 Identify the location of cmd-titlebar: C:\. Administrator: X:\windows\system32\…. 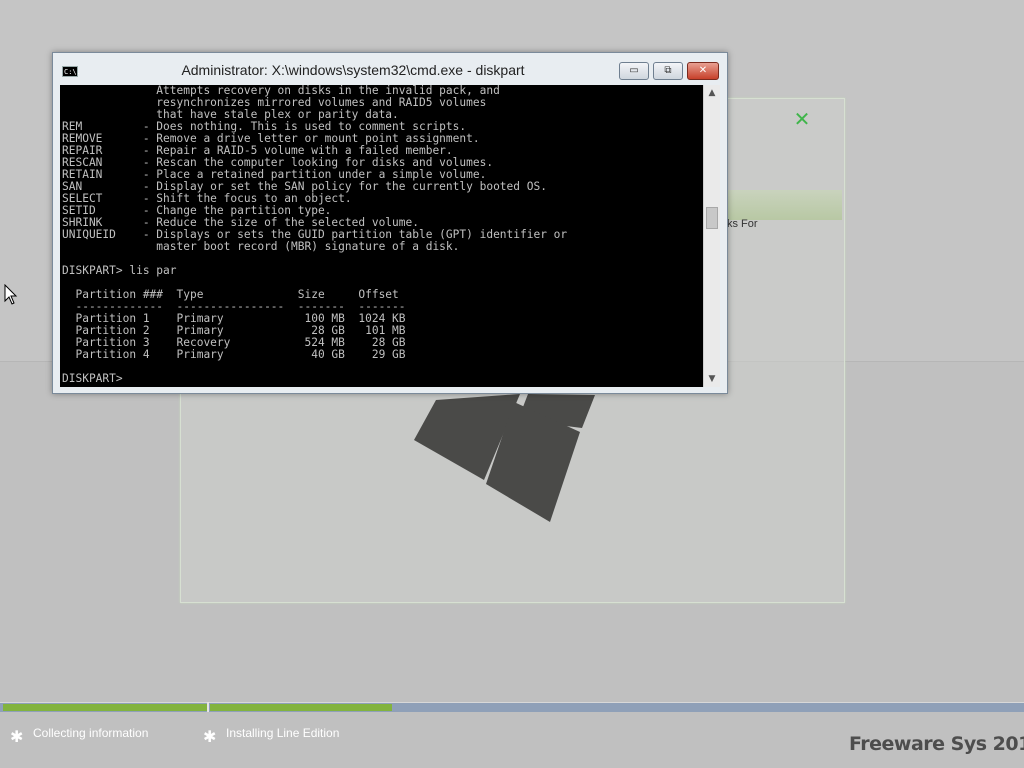
(390, 69).